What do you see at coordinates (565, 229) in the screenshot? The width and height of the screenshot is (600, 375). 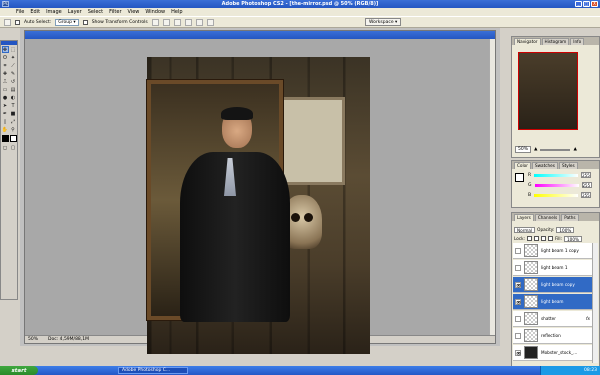 I see `opacity-field: 100%` at bounding box center [565, 229].